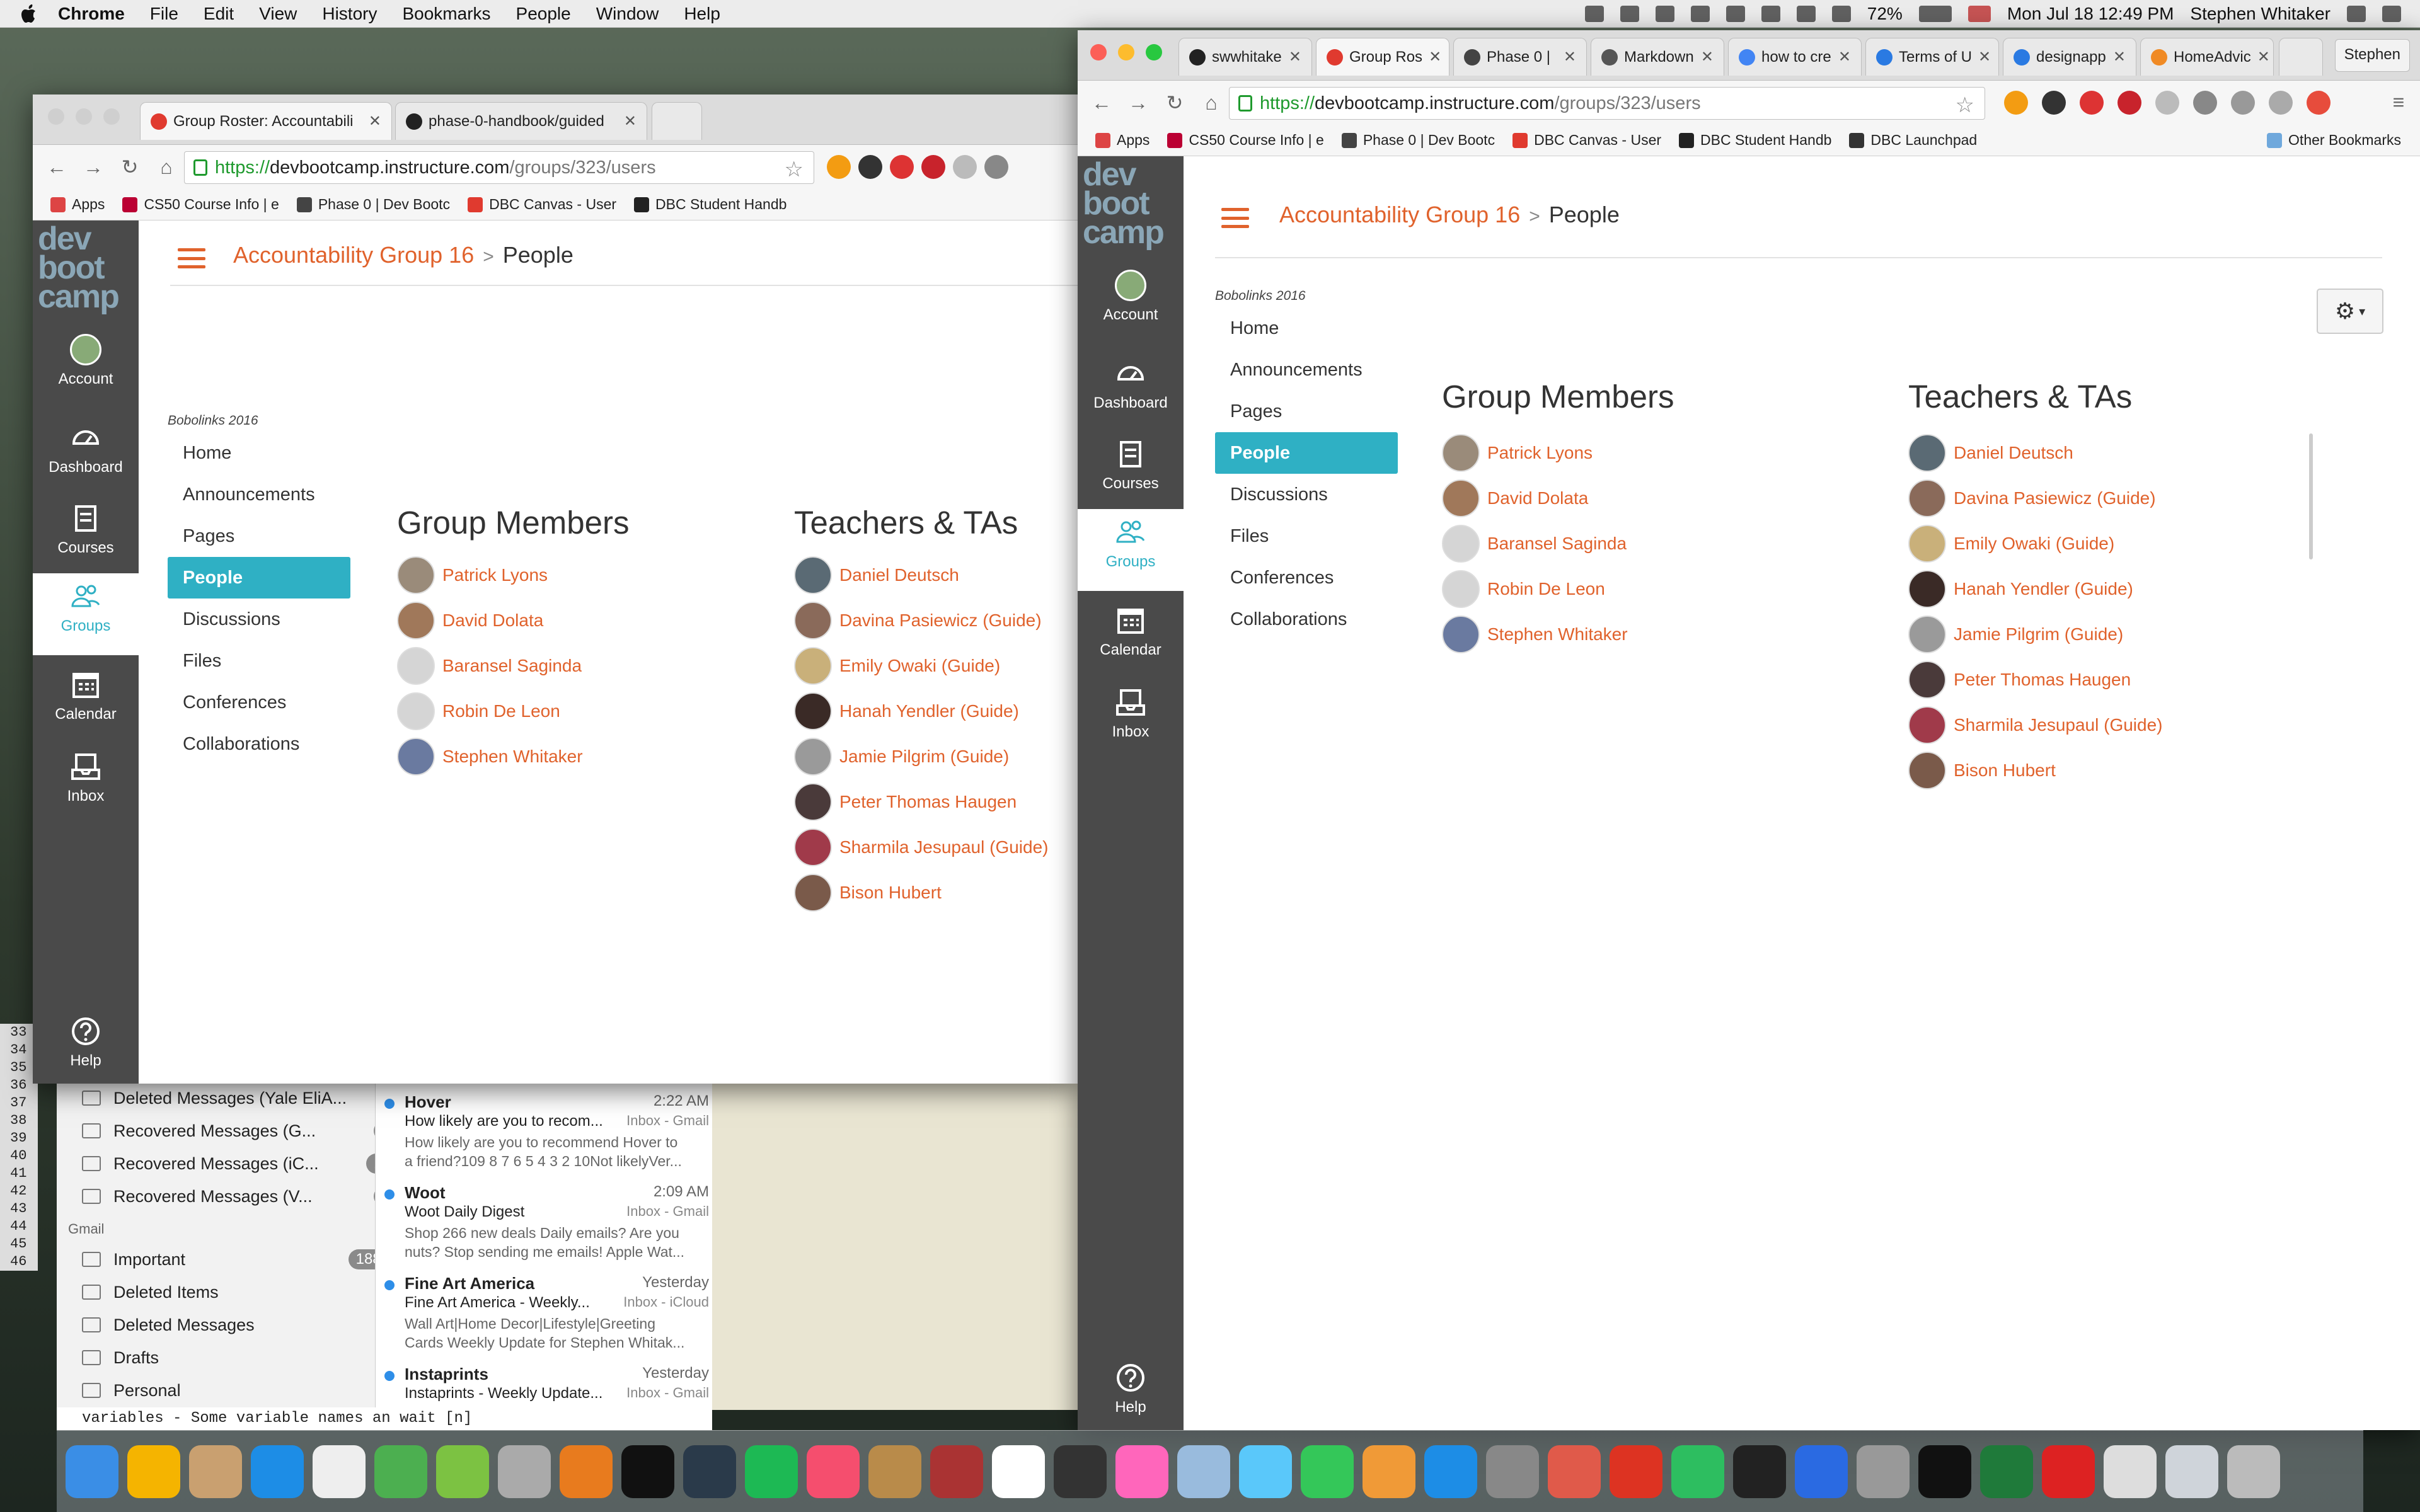 The image size is (2420, 1512). What do you see at coordinates (1235, 218) in the screenshot?
I see `hamburger-menu-icon` at bounding box center [1235, 218].